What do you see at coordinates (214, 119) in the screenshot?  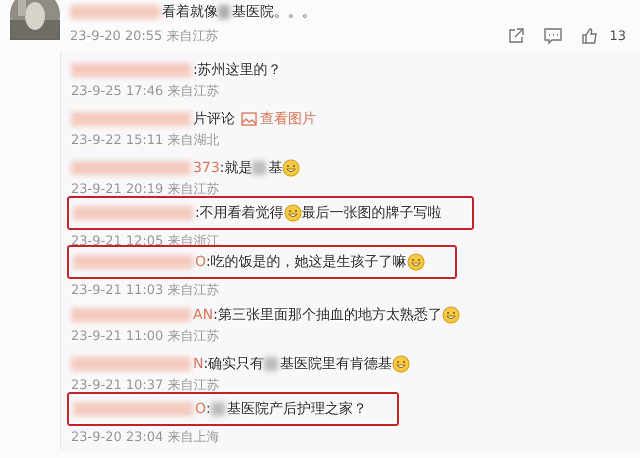 I see `reply-text: 片评论` at bounding box center [214, 119].